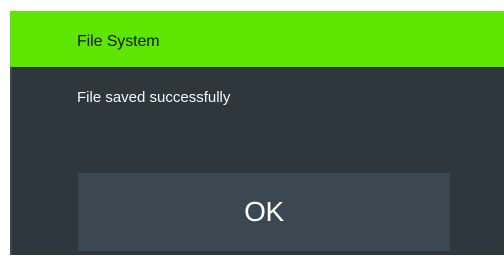 The height and width of the screenshot is (259, 504). I want to click on dialog-title: File System, so click(118, 41).